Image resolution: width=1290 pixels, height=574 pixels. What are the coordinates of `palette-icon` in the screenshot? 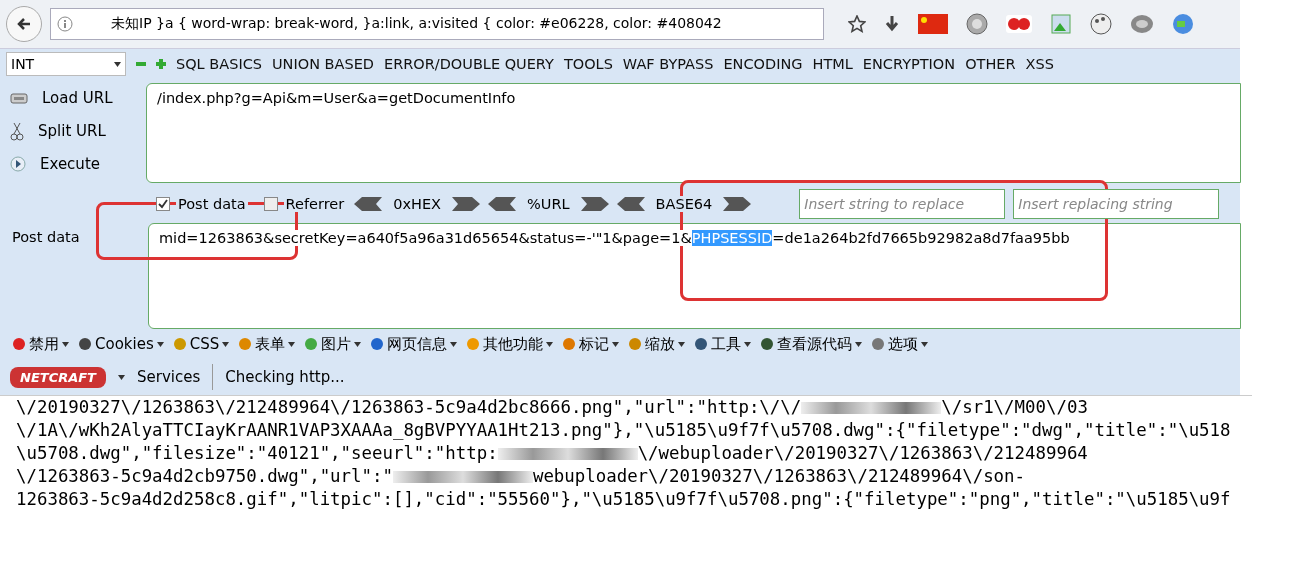 It's located at (1101, 24).